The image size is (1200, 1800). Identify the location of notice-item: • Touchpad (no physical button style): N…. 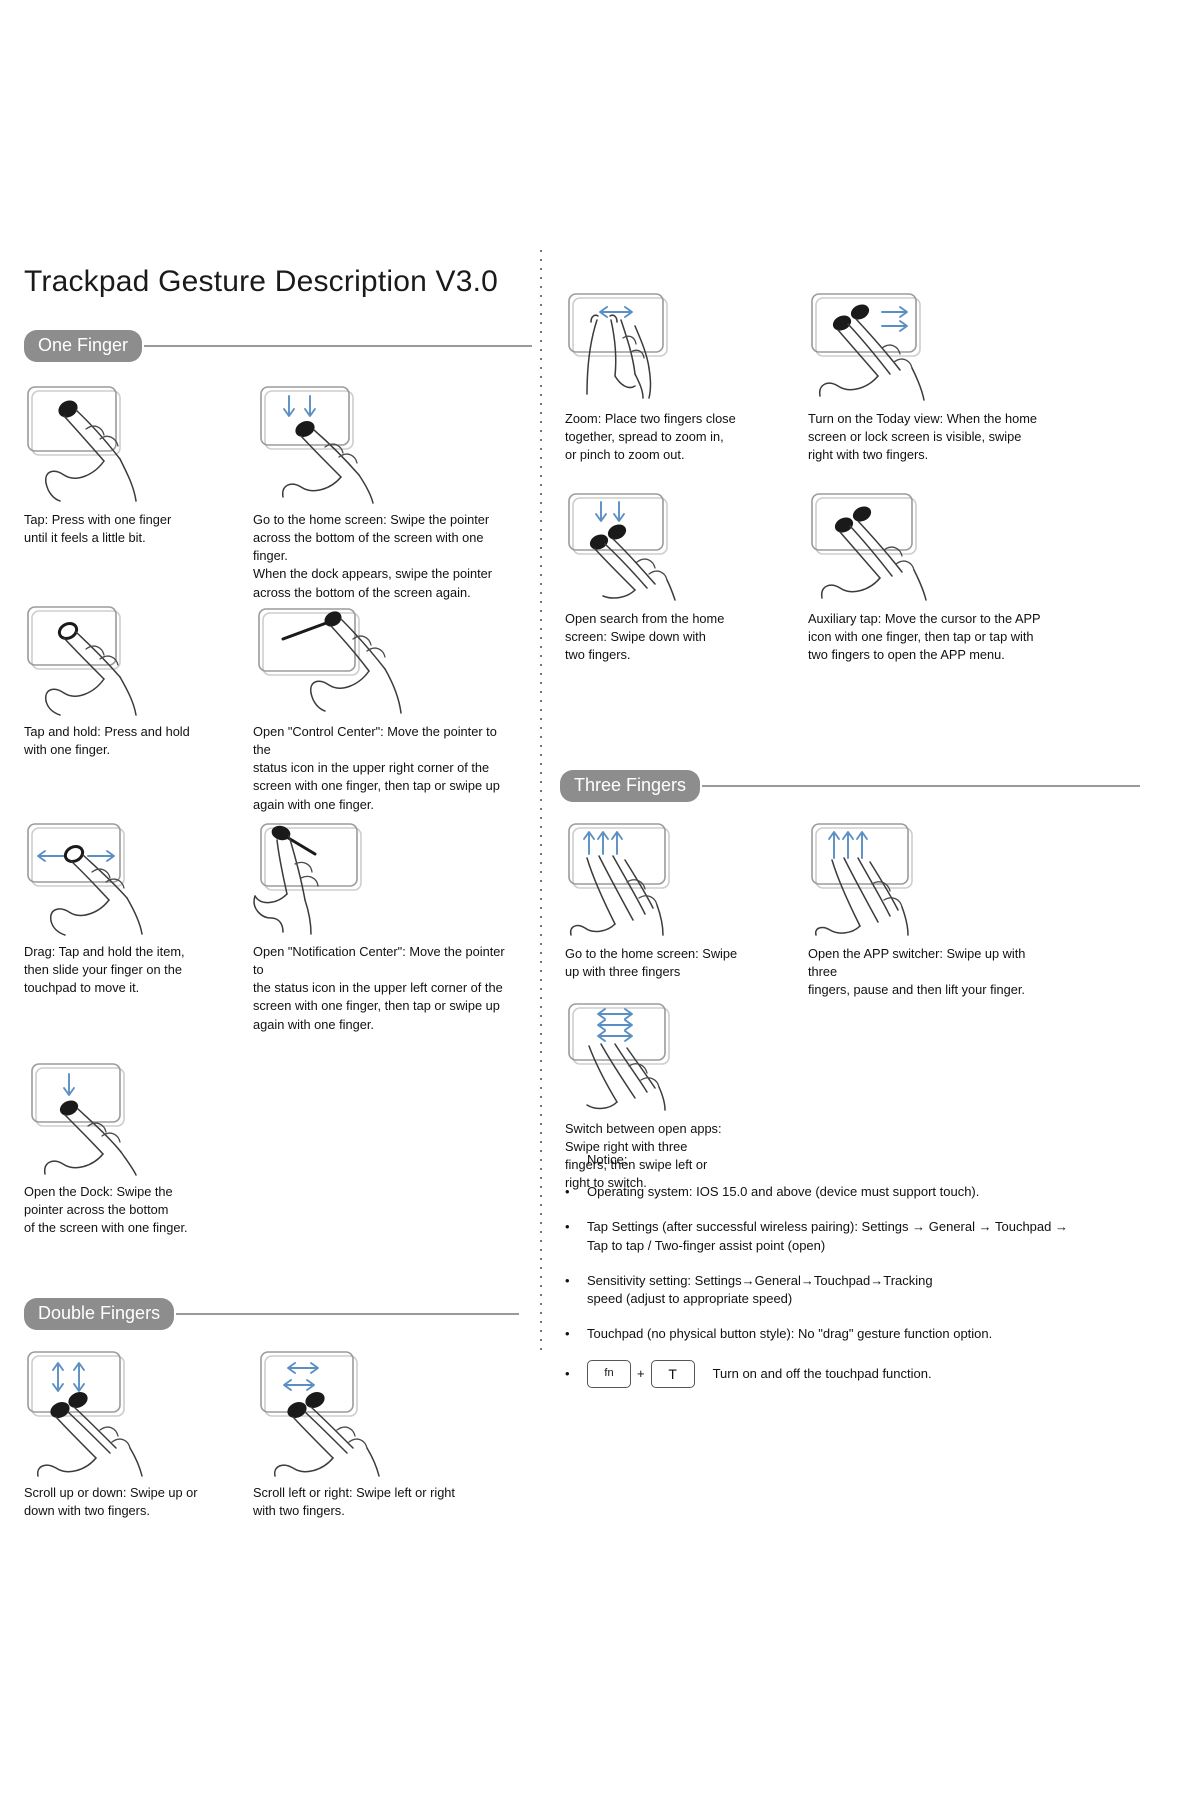
(875, 1334).